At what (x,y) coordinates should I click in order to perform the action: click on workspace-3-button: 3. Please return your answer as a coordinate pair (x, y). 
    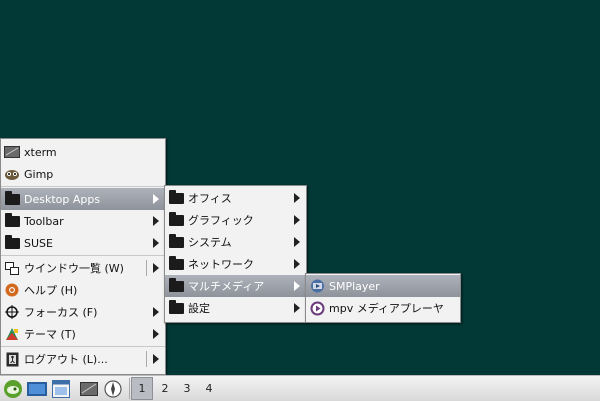
    Looking at the image, I should click on (187, 388).